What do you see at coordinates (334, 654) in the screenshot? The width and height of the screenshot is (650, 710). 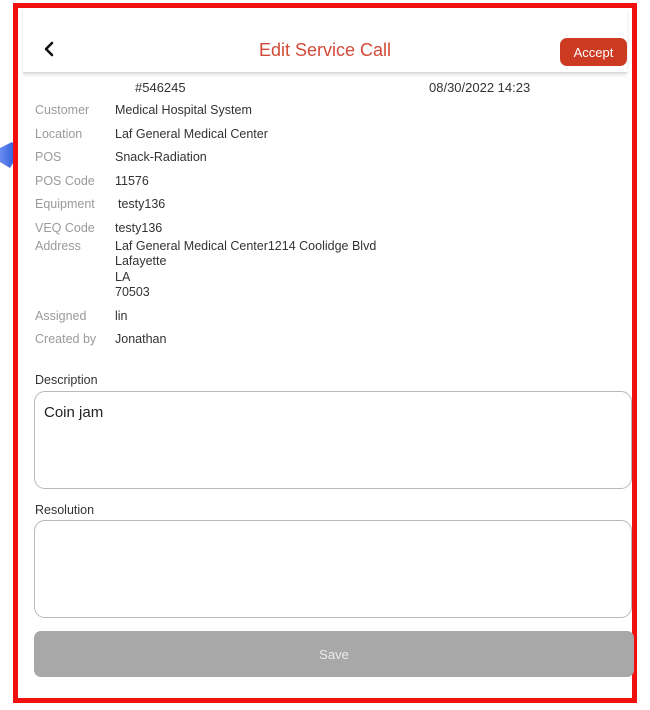 I see `save-button: Save` at bounding box center [334, 654].